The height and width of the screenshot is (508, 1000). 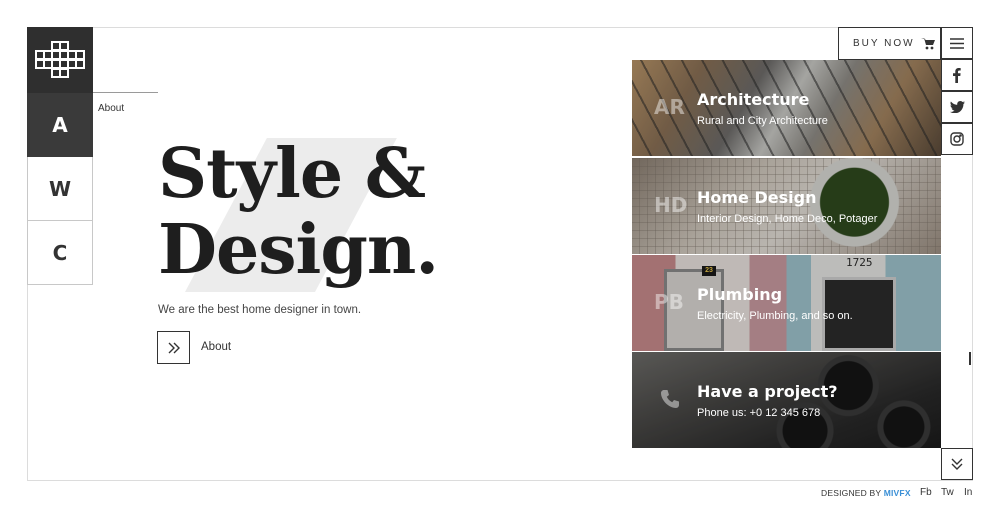 What do you see at coordinates (292, 174) in the screenshot?
I see `hero-title-line-1: Style &` at bounding box center [292, 174].